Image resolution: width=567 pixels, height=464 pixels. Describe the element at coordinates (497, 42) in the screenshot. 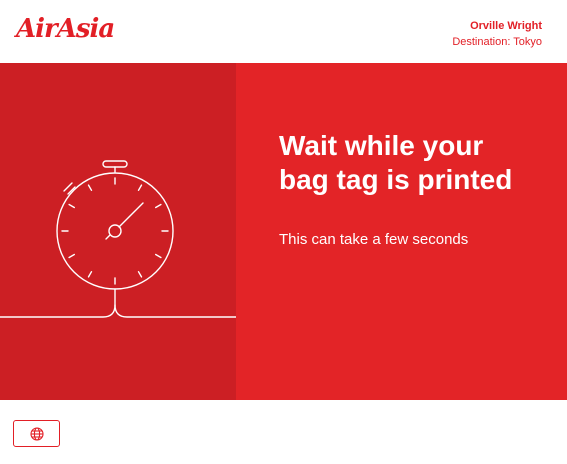

I see `destination-text: Destination: Tokyo` at that location.